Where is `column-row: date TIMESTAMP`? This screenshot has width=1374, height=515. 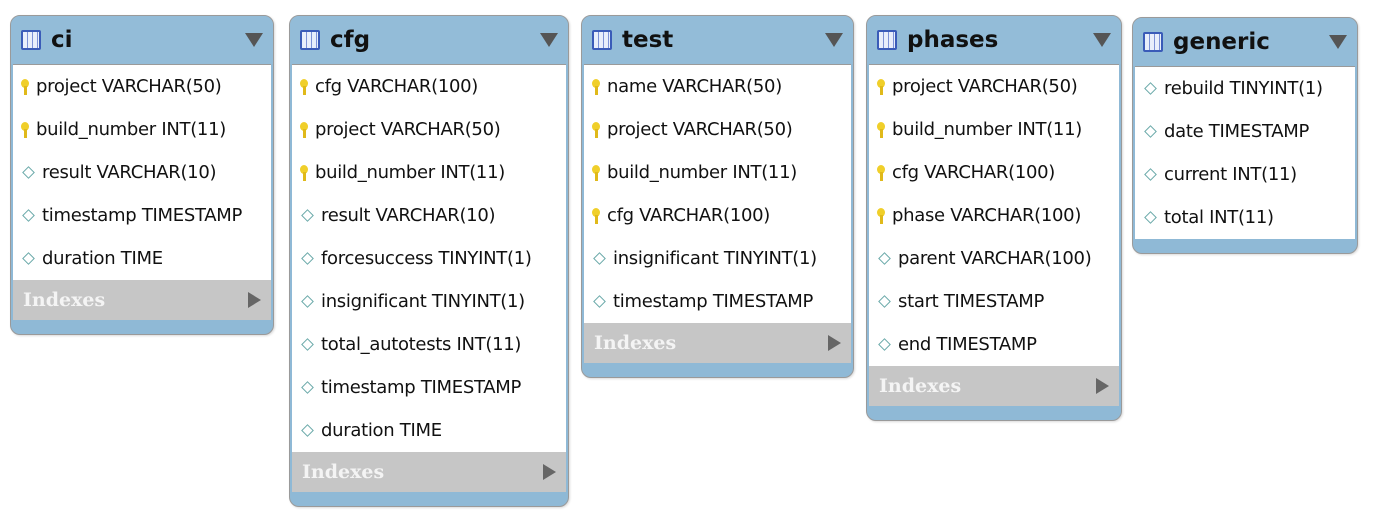 column-row: date TIMESTAMP is located at coordinates (1245, 131).